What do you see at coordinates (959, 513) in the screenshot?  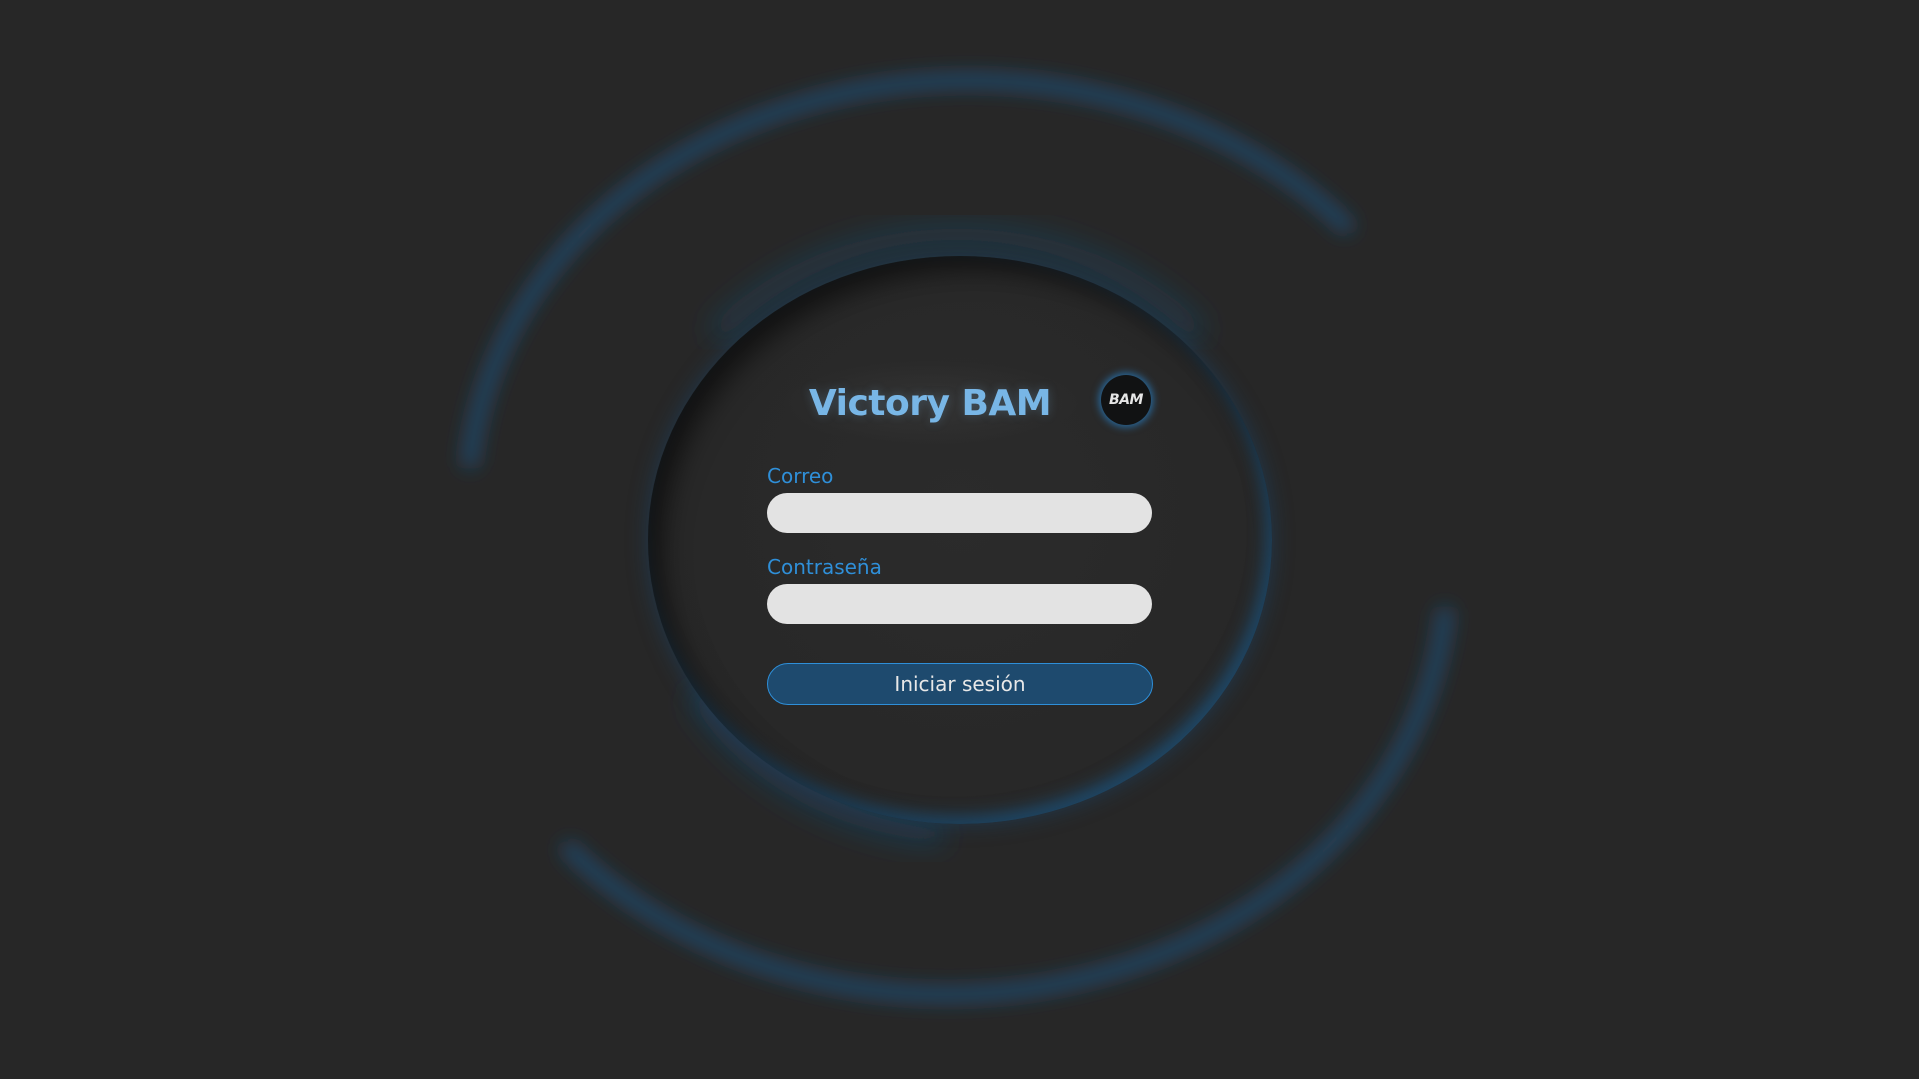 I see `email-field` at bounding box center [959, 513].